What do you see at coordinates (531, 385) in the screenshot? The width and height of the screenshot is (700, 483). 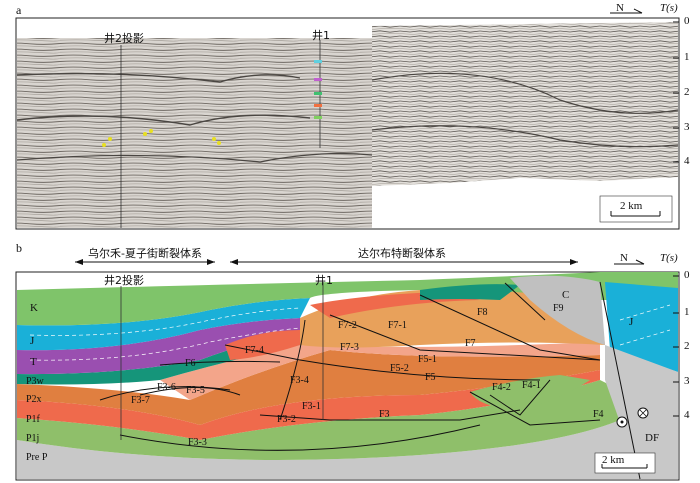 I see `fault-label: F4-1` at bounding box center [531, 385].